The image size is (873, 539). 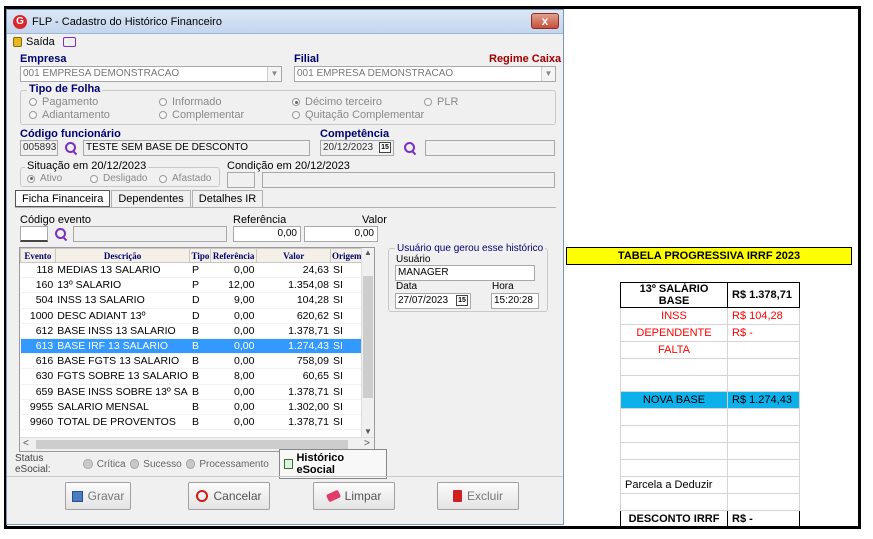 I want to click on tab-divider, so click(x=285, y=207).